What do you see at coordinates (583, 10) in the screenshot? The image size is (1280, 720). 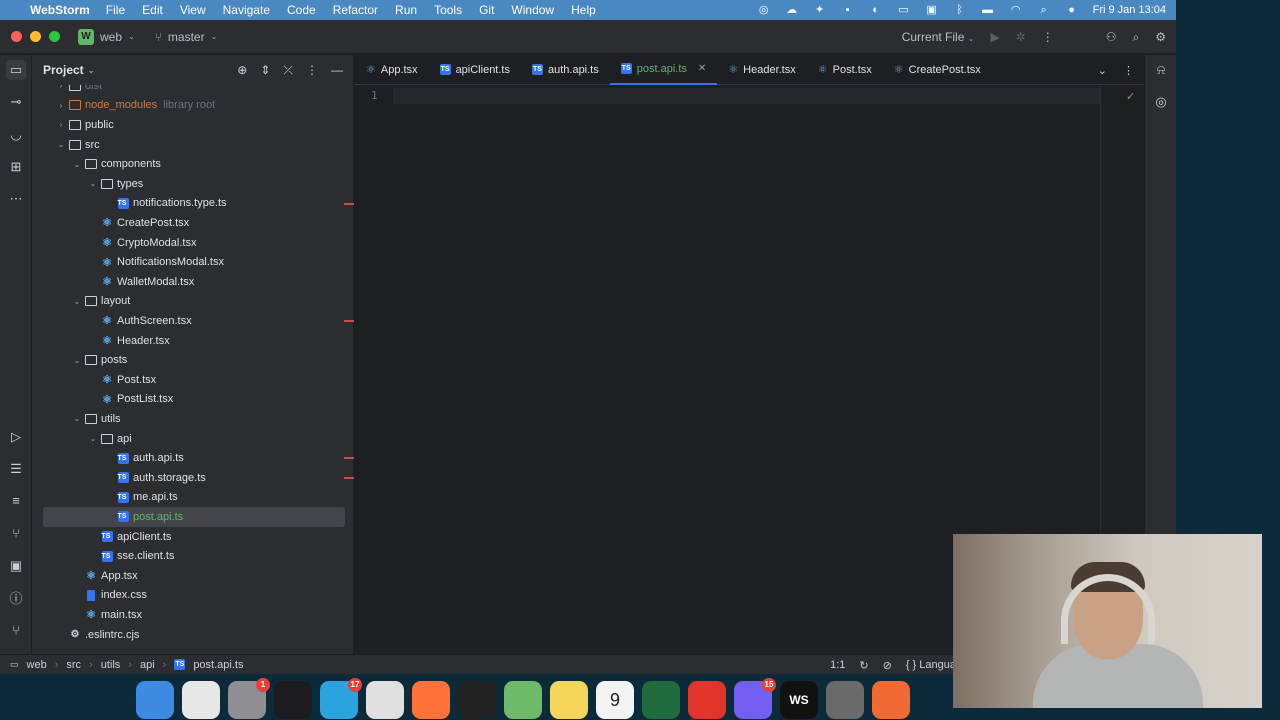 I see `menu-help: Help` at bounding box center [583, 10].